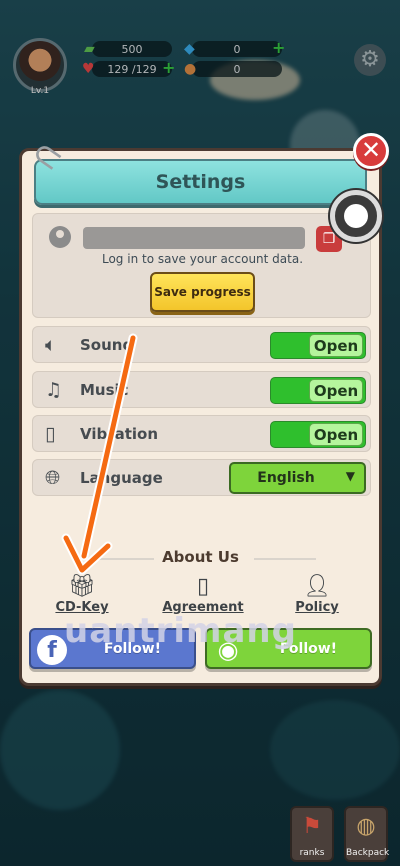  Describe the element at coordinates (54, 390) in the screenshot. I see `music-note-icon: ♫` at that location.